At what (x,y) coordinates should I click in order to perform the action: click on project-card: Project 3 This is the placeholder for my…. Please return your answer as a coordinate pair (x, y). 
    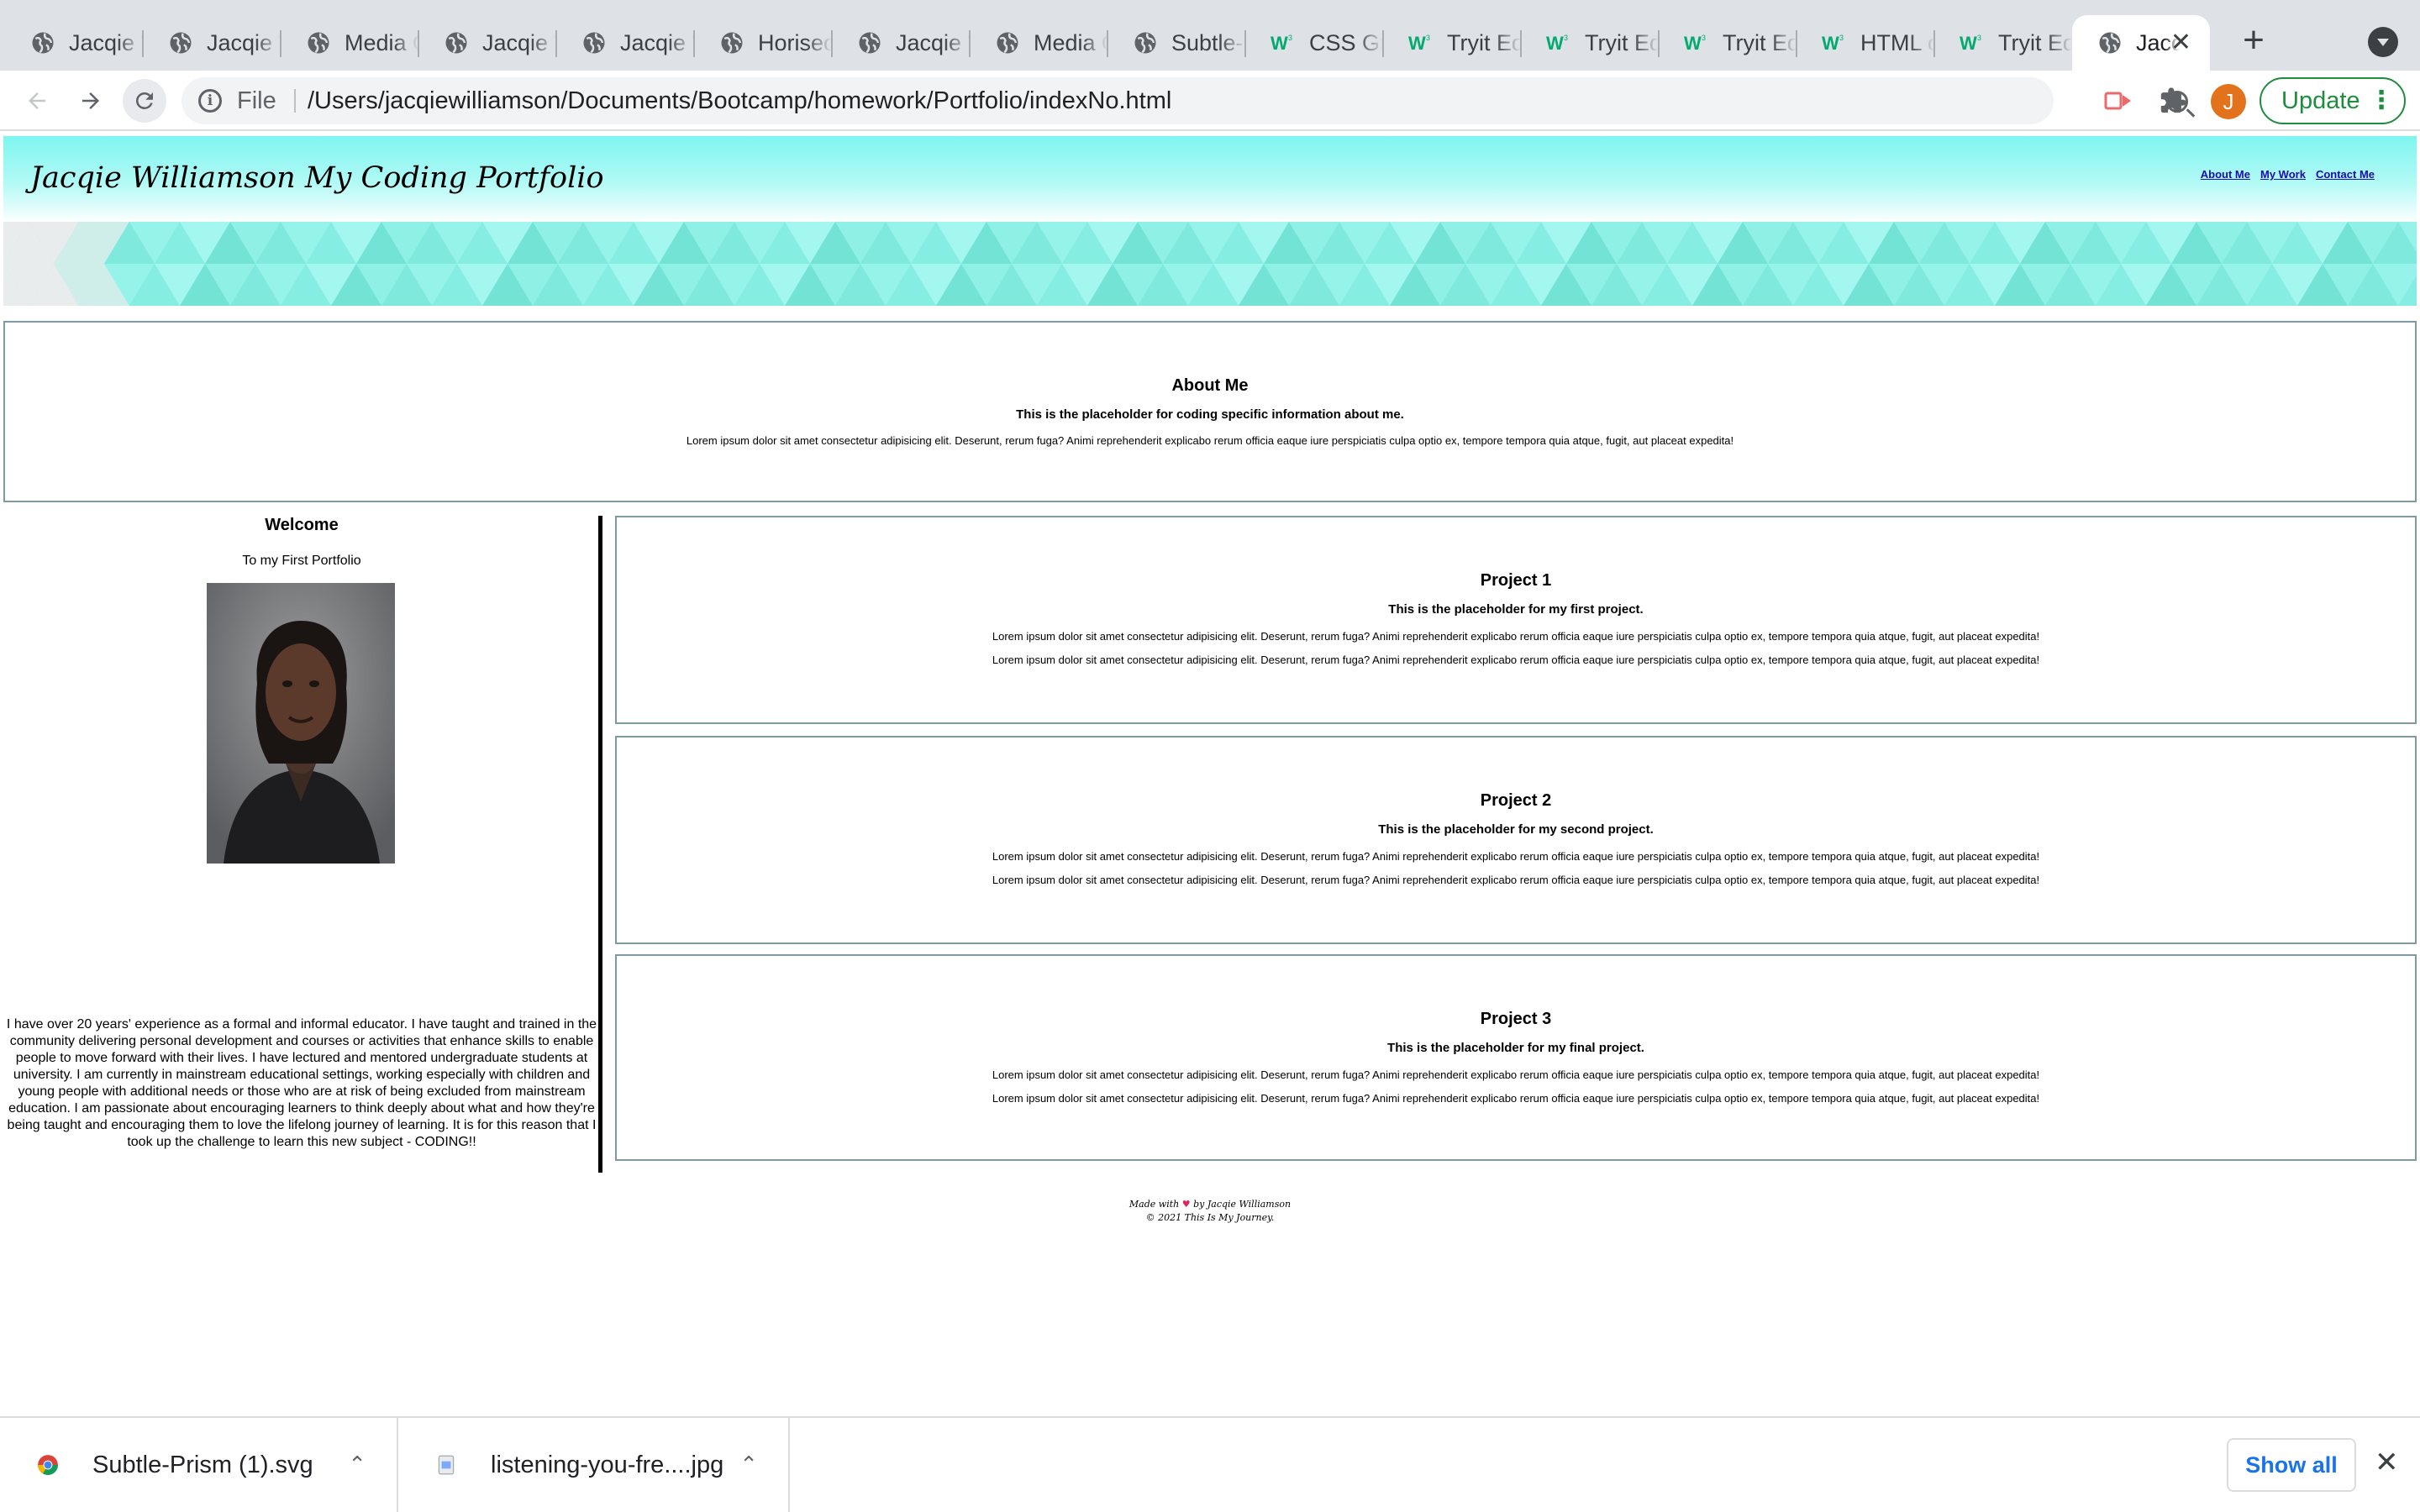
    Looking at the image, I should click on (1516, 1057).